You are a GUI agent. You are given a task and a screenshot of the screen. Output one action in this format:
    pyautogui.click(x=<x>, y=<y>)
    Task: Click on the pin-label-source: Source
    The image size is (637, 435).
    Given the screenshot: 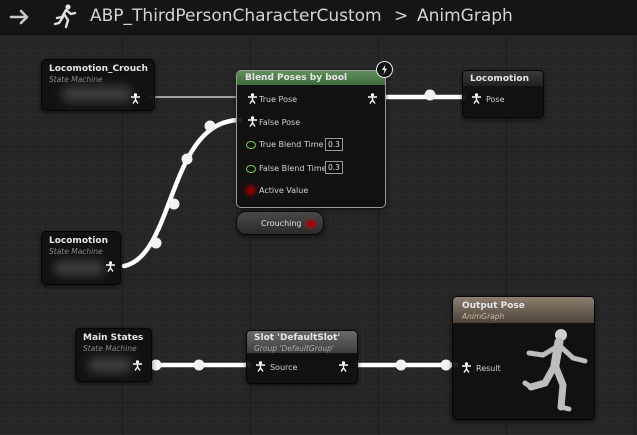 What is the action you would take?
    pyautogui.click(x=284, y=367)
    